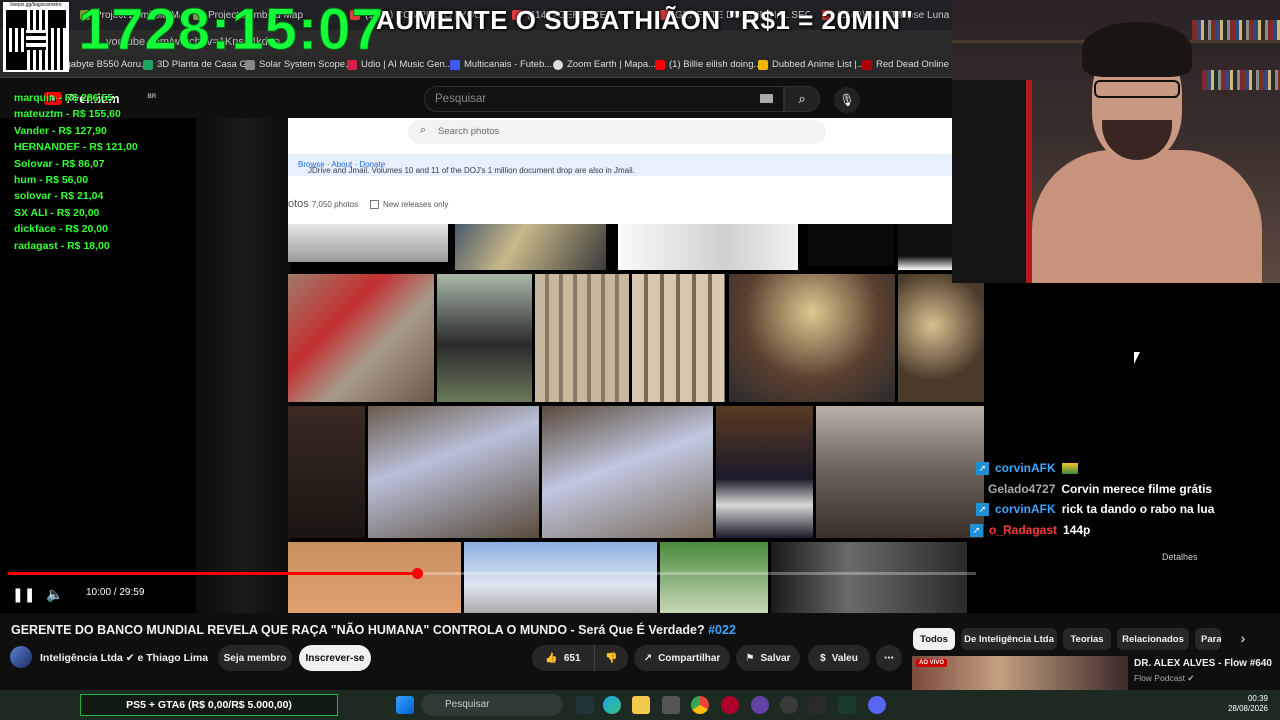  I want to click on channel-name: Inteligência Ltda ✔ e Thiago Lima, so click(124, 658).